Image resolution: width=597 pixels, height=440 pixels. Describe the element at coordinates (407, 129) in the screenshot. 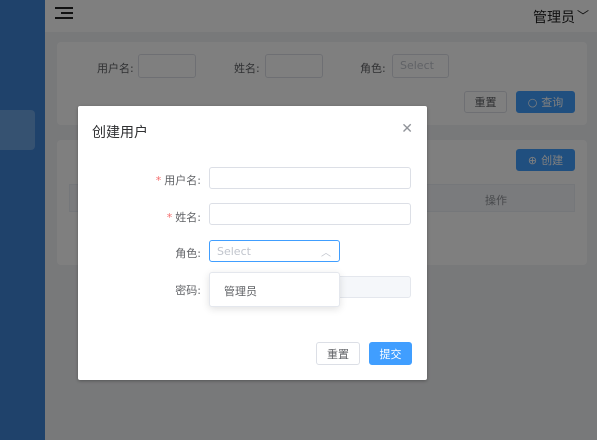

I see `close-icon: ✕` at that location.